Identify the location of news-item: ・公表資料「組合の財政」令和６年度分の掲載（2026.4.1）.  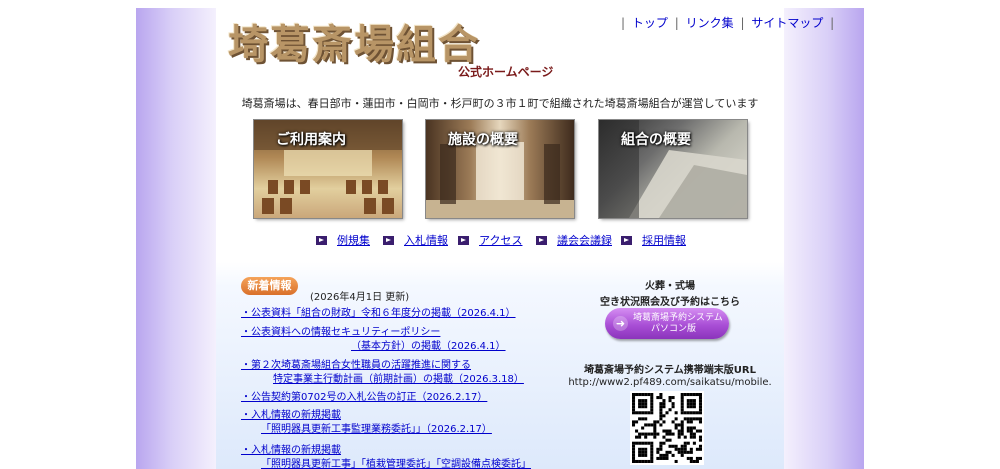
(378, 314).